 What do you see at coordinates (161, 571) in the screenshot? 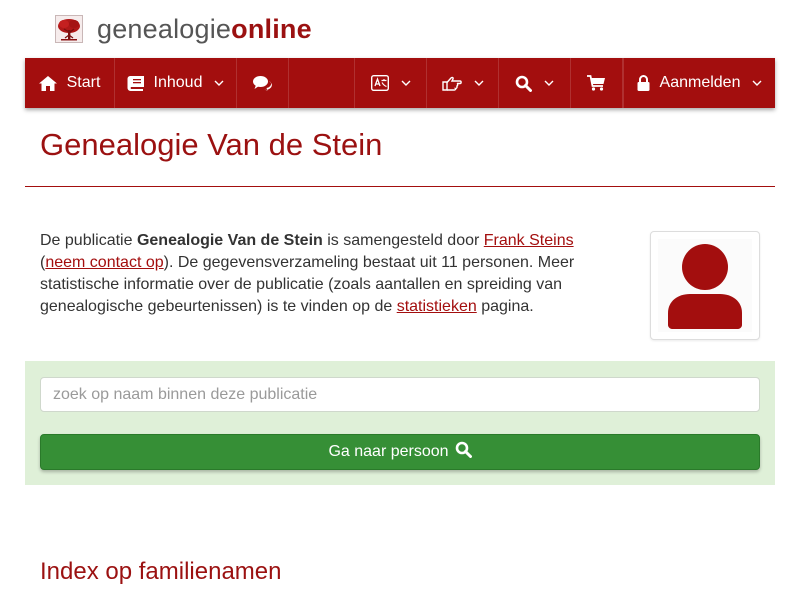
I see `surname-index-title: Index op familienamen` at bounding box center [161, 571].